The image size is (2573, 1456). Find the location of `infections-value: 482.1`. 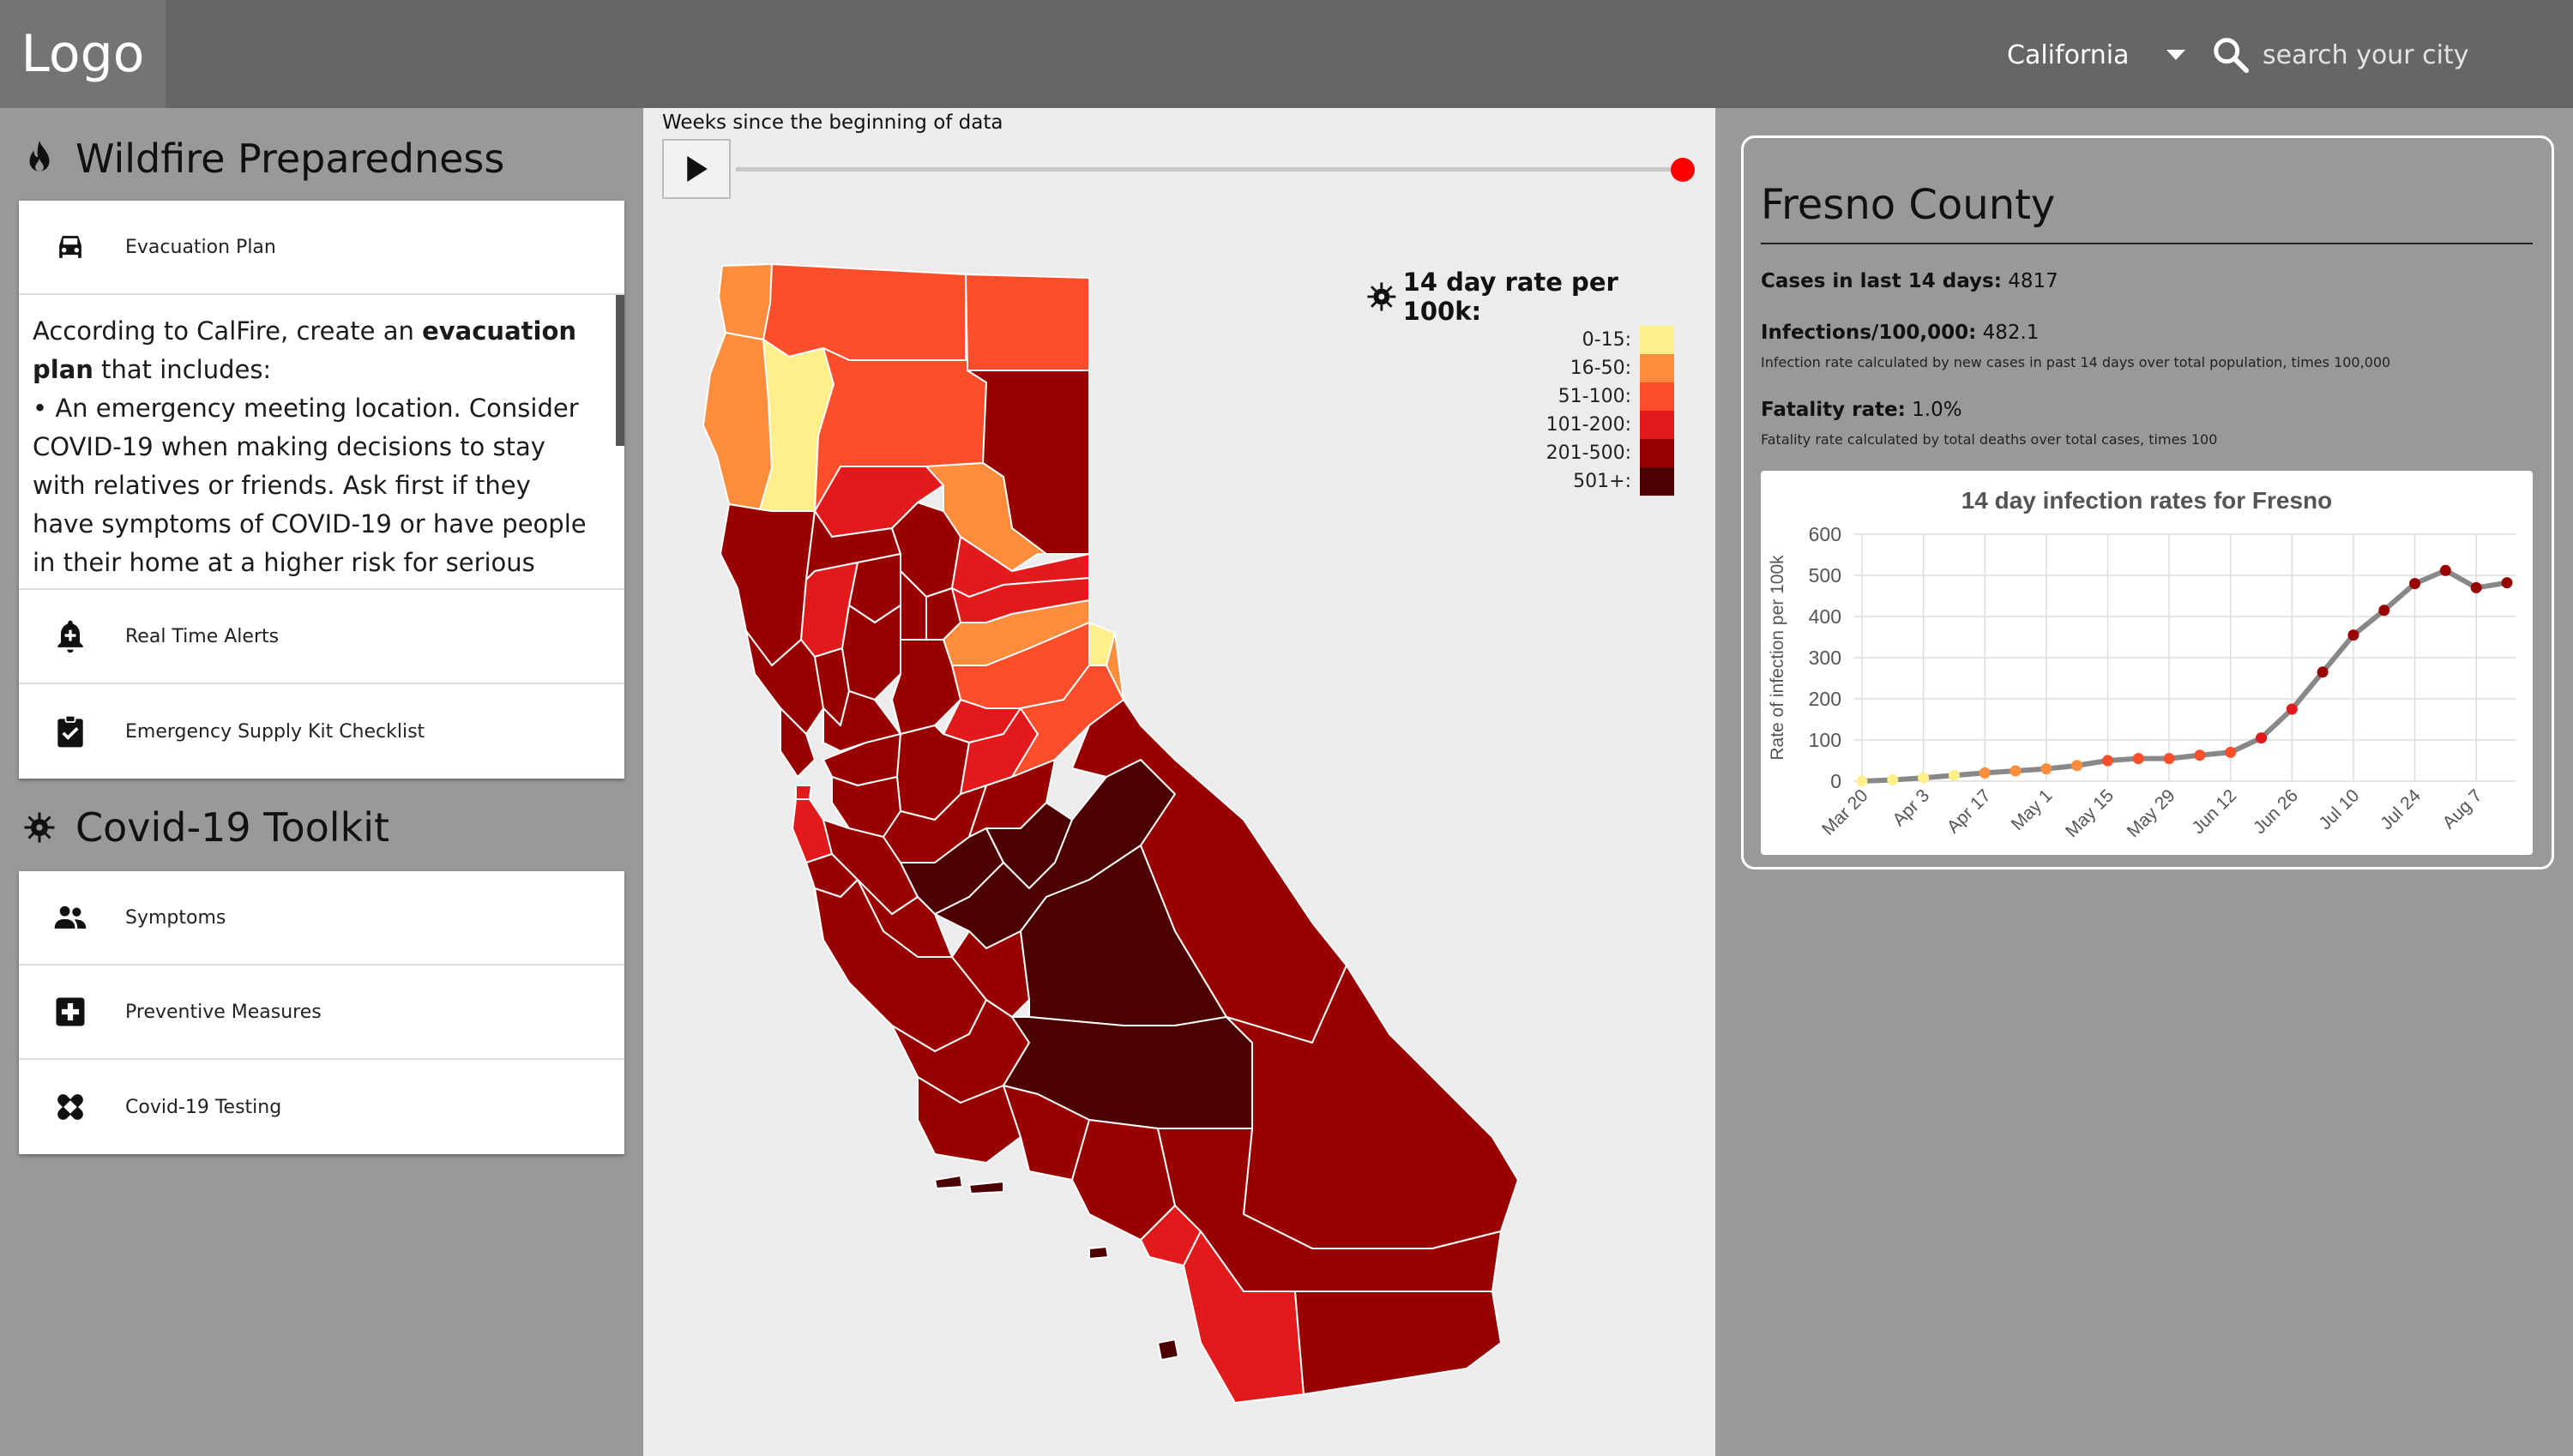

infections-value: 482.1 is located at coordinates (2011, 333).